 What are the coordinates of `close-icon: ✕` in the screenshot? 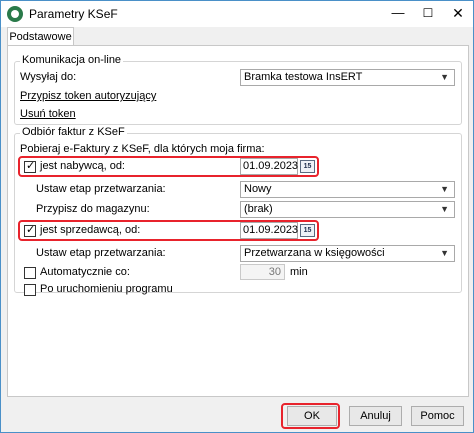 It's located at (458, 14).